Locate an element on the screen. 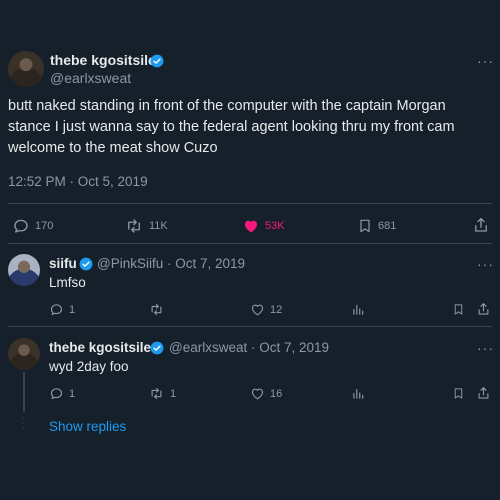 The height and width of the screenshot is (500, 500). author-handle: @earlxsweat is located at coordinates (90, 78).